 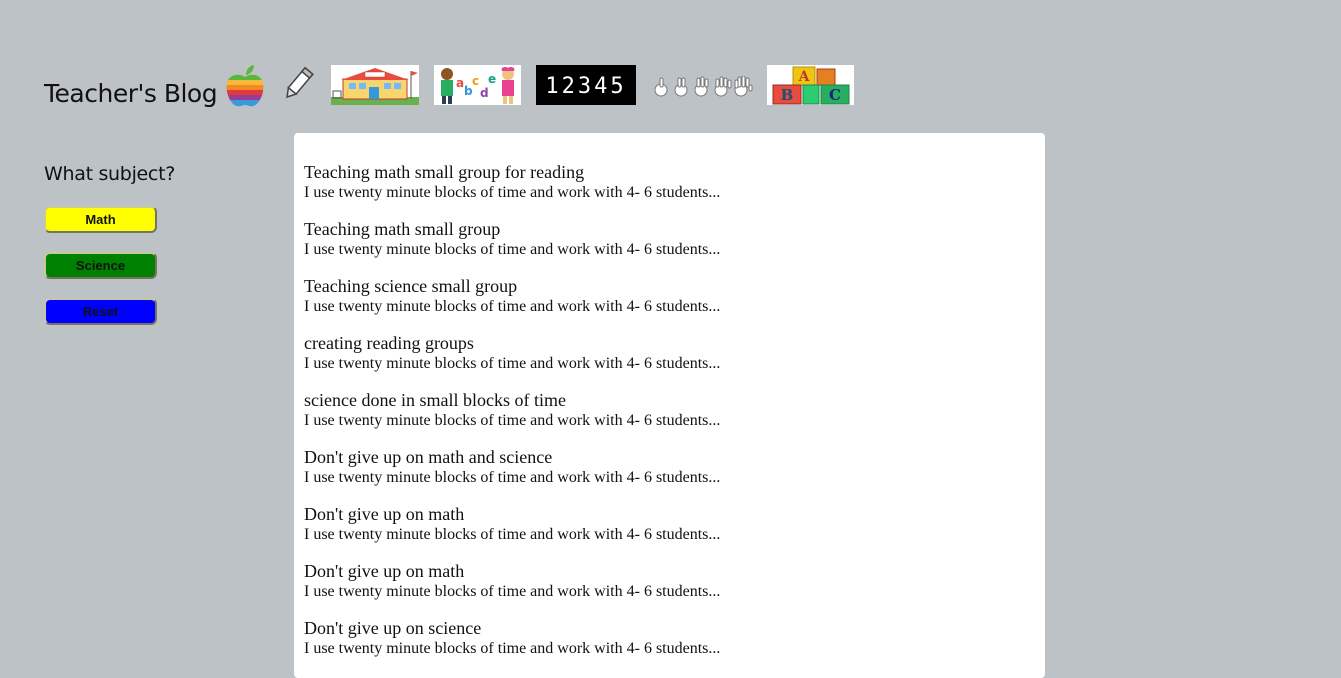 I want to click on numbers-12345-image: 12345, so click(x=586, y=85).